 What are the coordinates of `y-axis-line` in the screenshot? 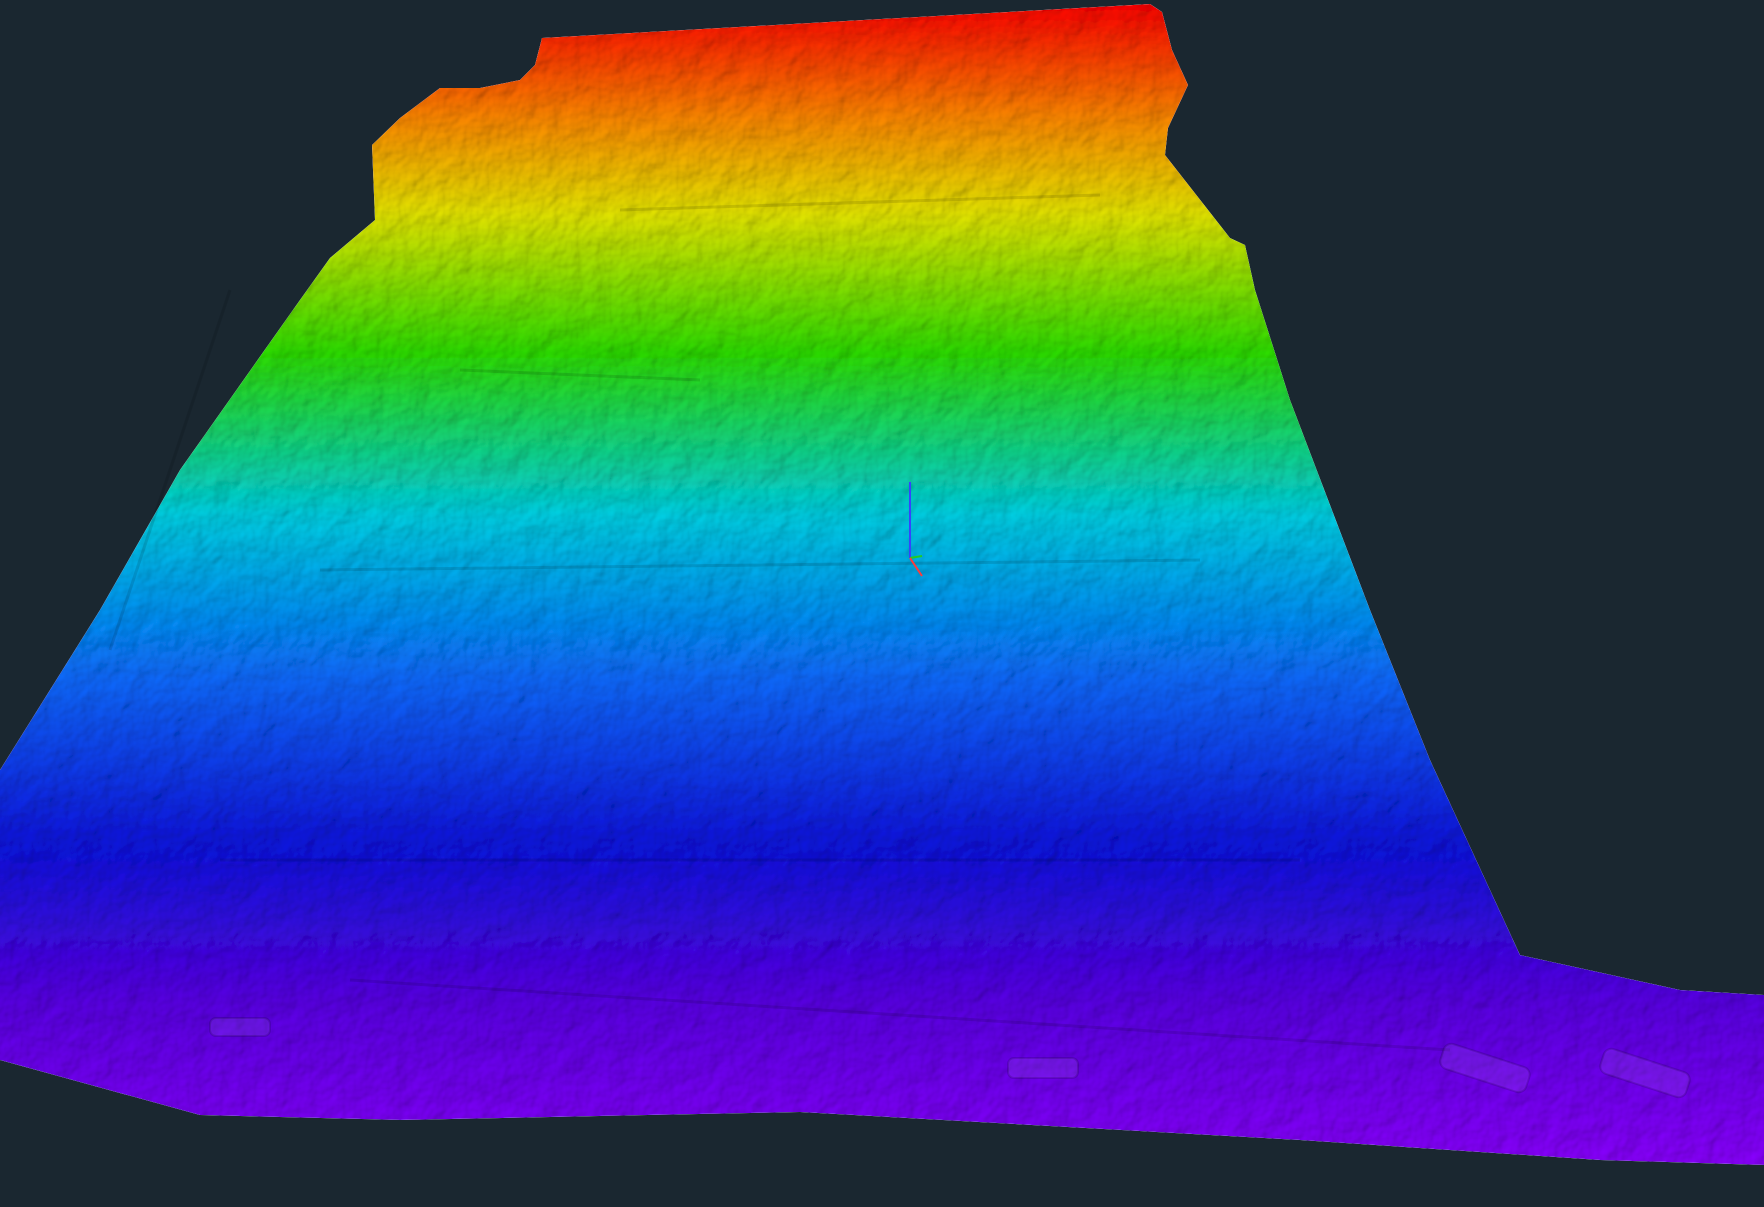 It's located at (916, 557).